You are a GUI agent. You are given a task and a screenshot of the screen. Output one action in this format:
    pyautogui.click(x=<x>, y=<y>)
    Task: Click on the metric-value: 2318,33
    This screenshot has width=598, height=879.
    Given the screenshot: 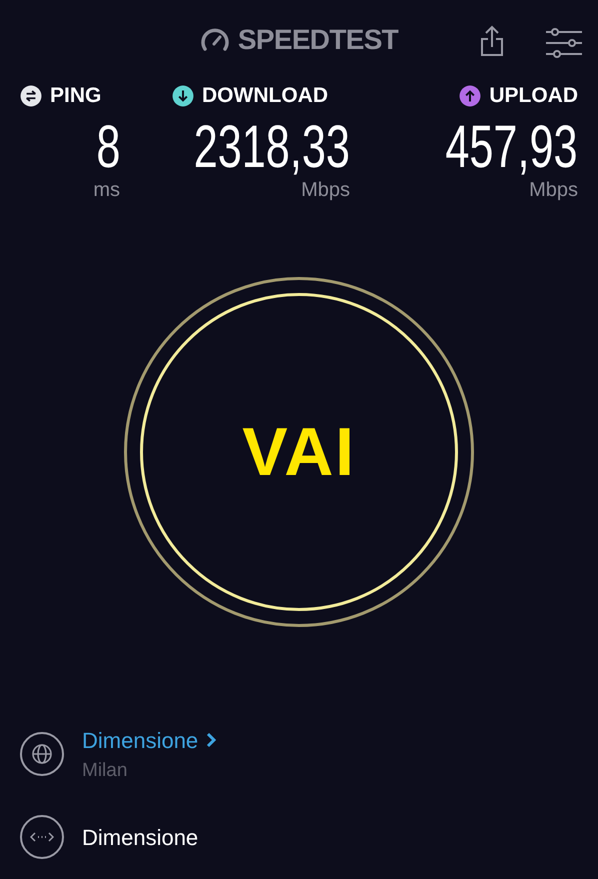 What is the action you would take?
    pyautogui.click(x=272, y=147)
    